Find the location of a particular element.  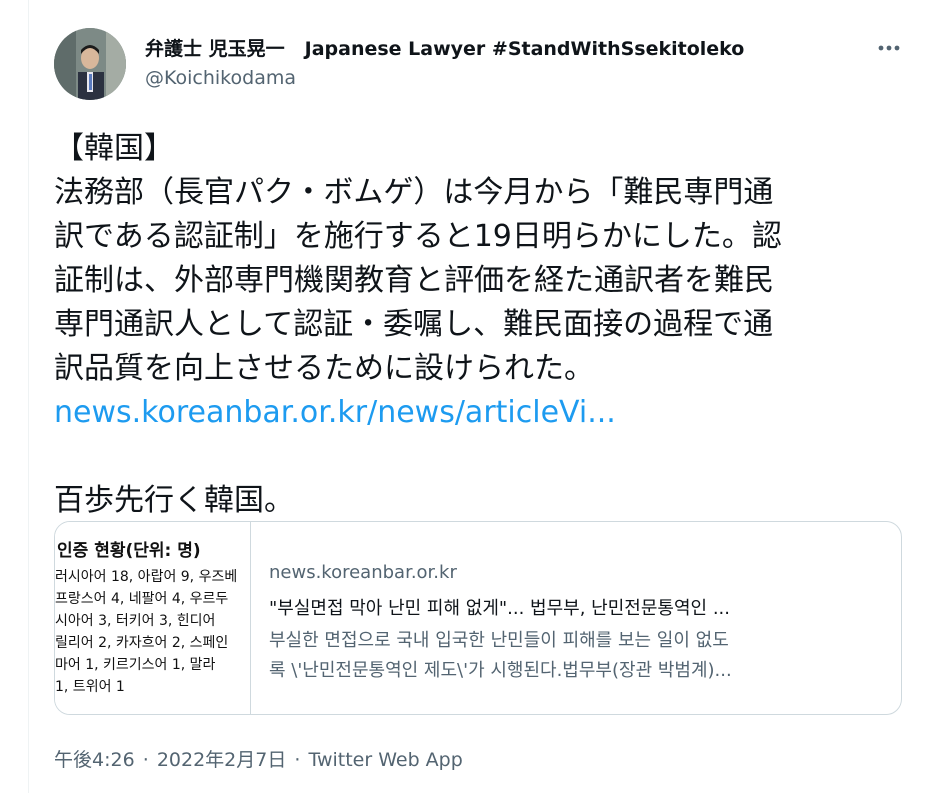

card-domain: news.koreanbar.or.kr is located at coordinates (363, 572).